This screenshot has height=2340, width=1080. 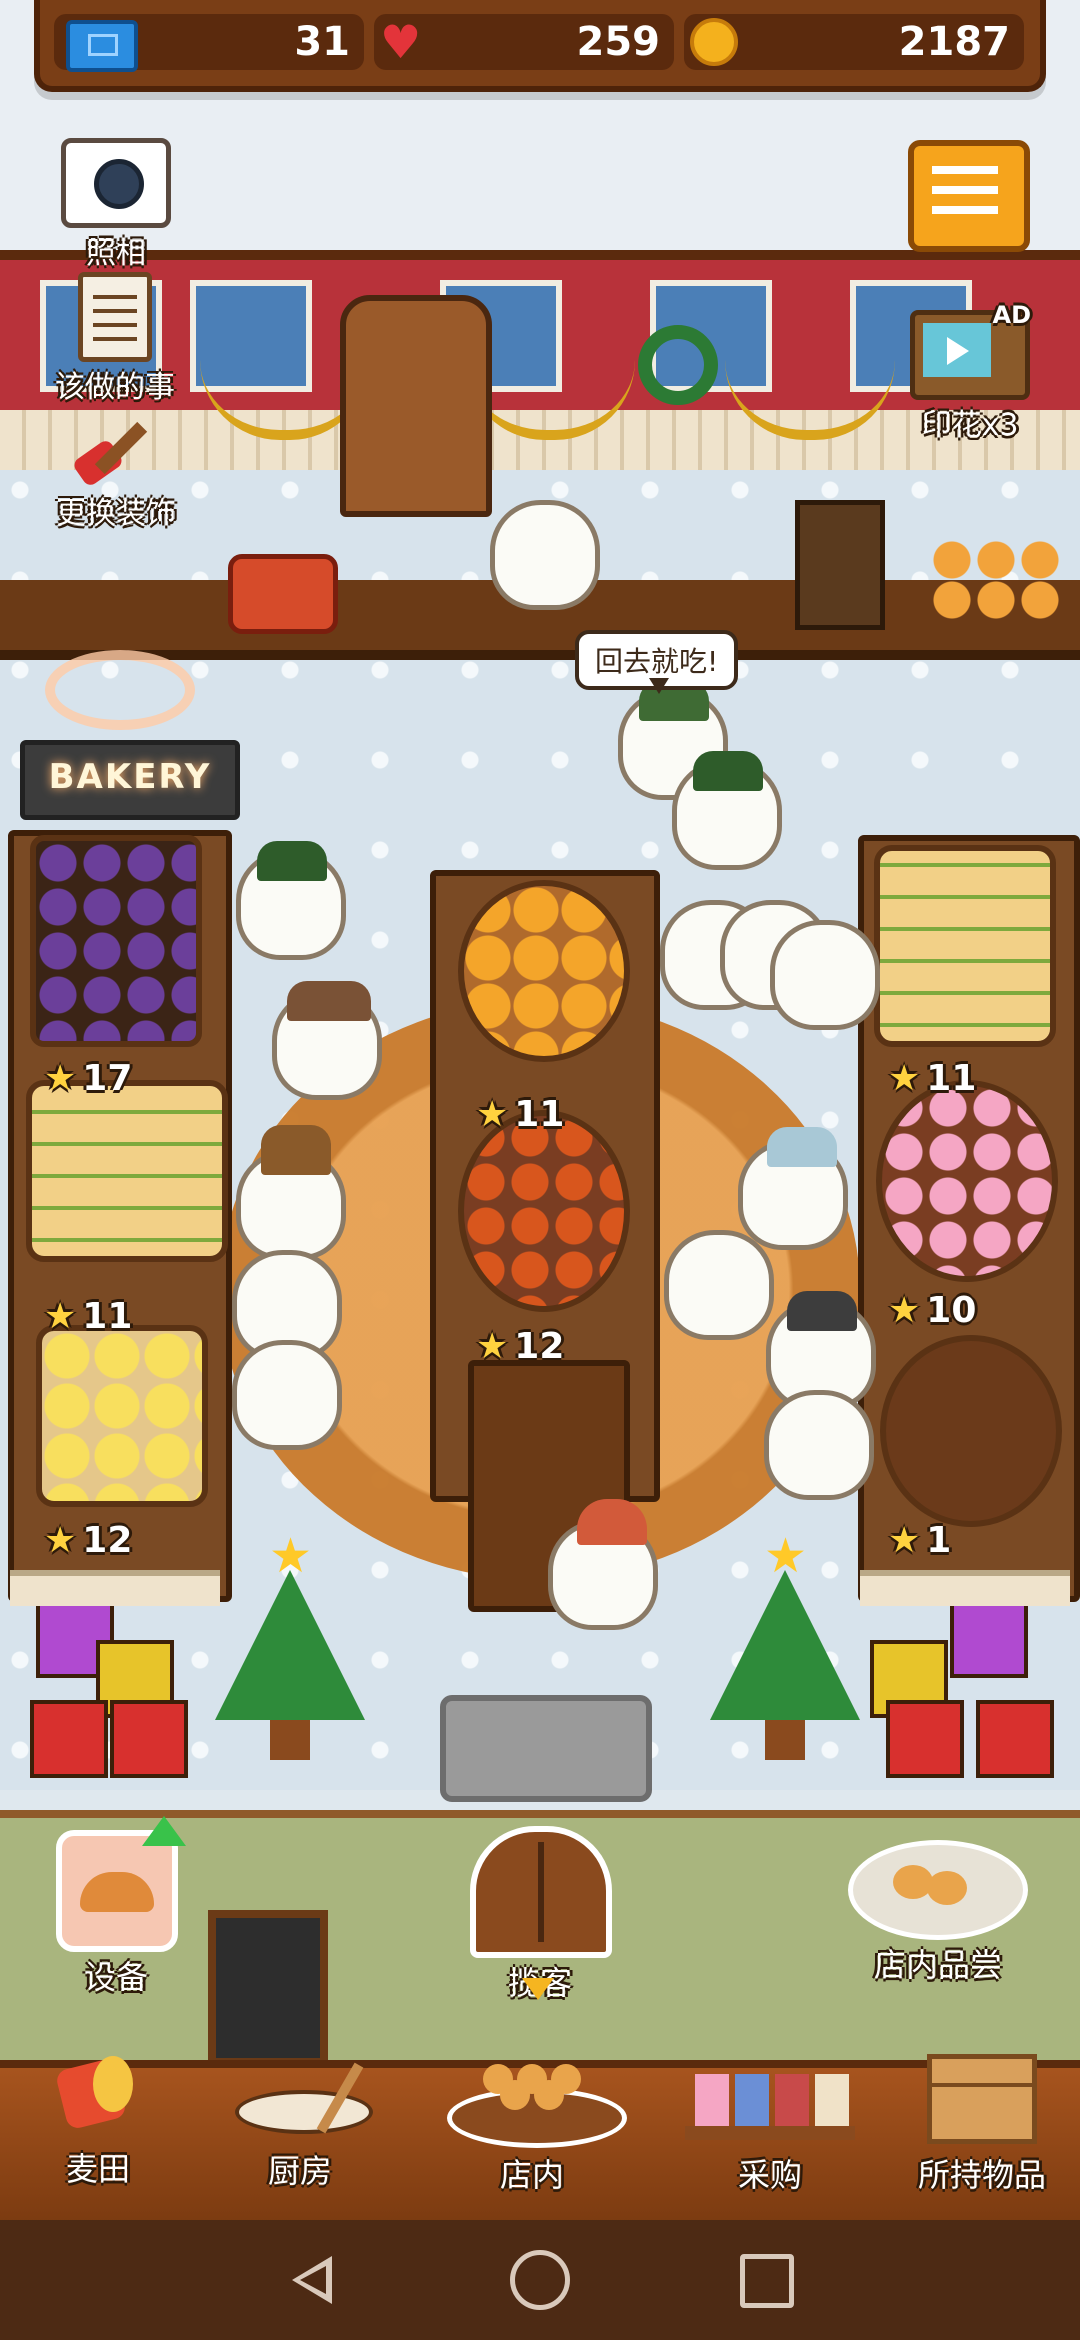 What do you see at coordinates (981, 2175) in the screenshot?
I see `nav-label: 所持物品` at bounding box center [981, 2175].